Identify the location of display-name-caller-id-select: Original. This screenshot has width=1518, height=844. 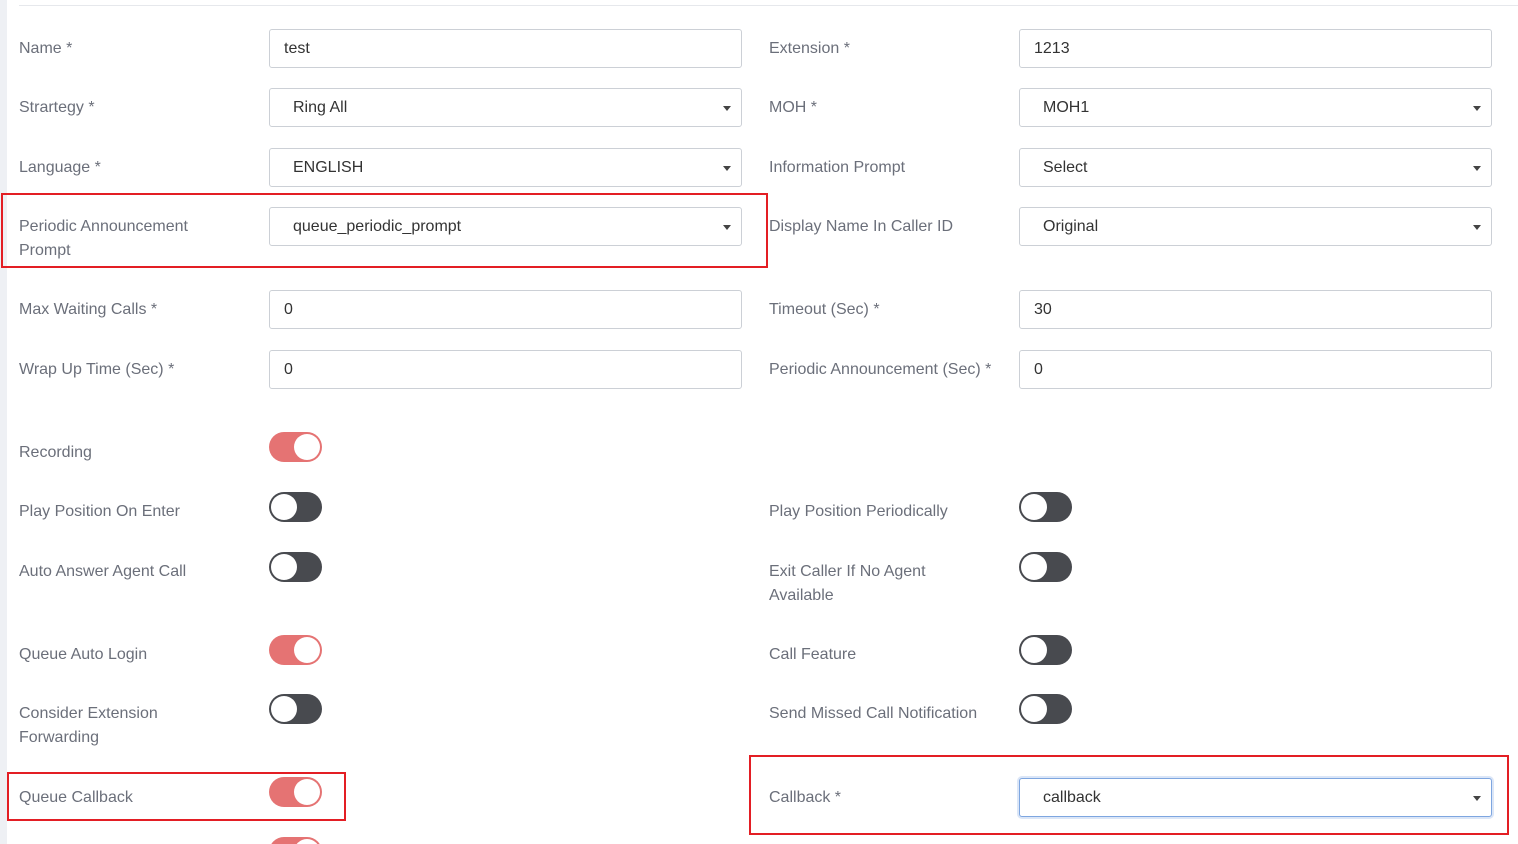
(1255, 226).